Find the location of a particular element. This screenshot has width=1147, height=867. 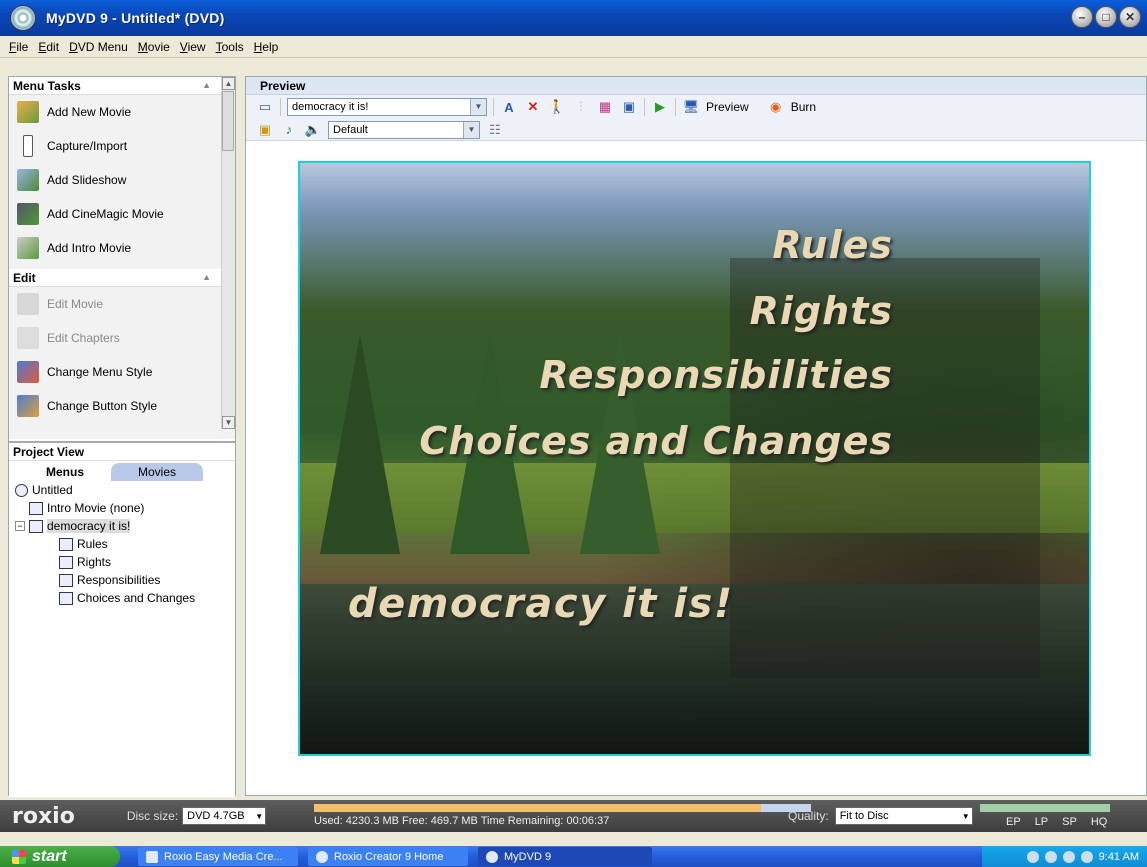

menu-file: File is located at coordinates (18, 47).